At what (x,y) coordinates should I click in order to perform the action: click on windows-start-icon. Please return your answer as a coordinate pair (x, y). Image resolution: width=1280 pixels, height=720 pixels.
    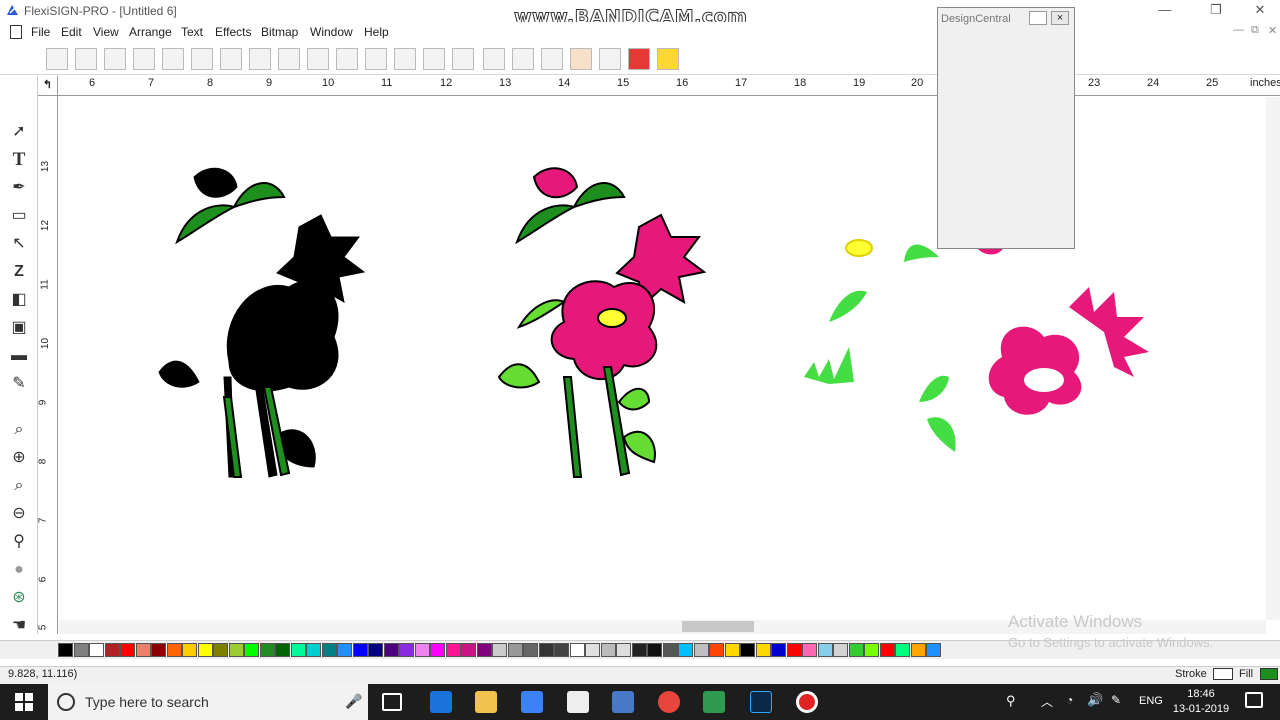
    Looking at the image, I should click on (24, 702).